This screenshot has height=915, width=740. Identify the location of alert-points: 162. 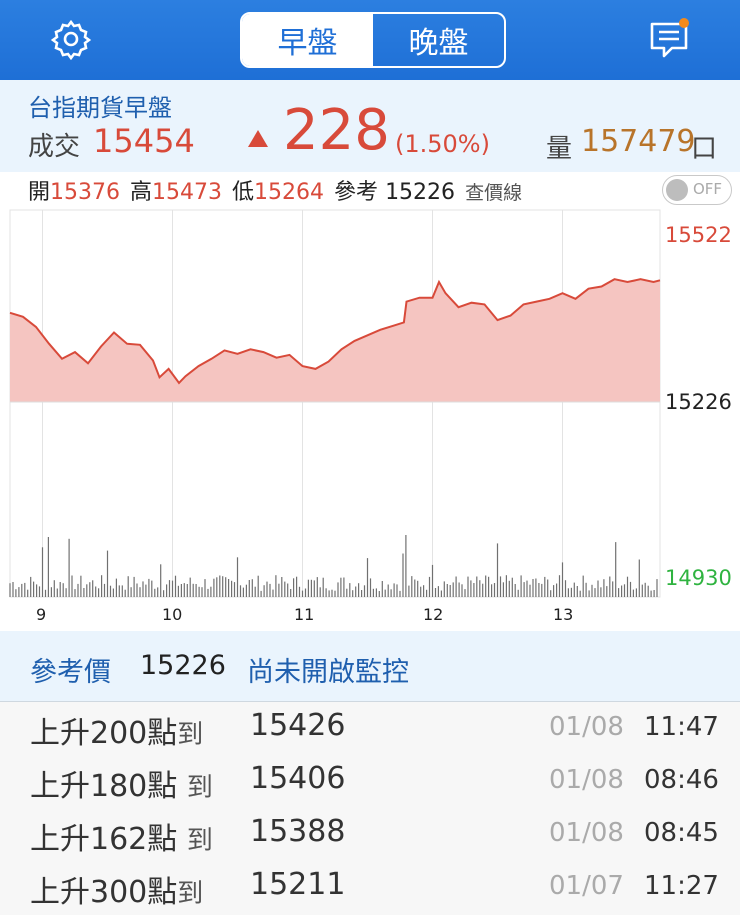
(119, 839).